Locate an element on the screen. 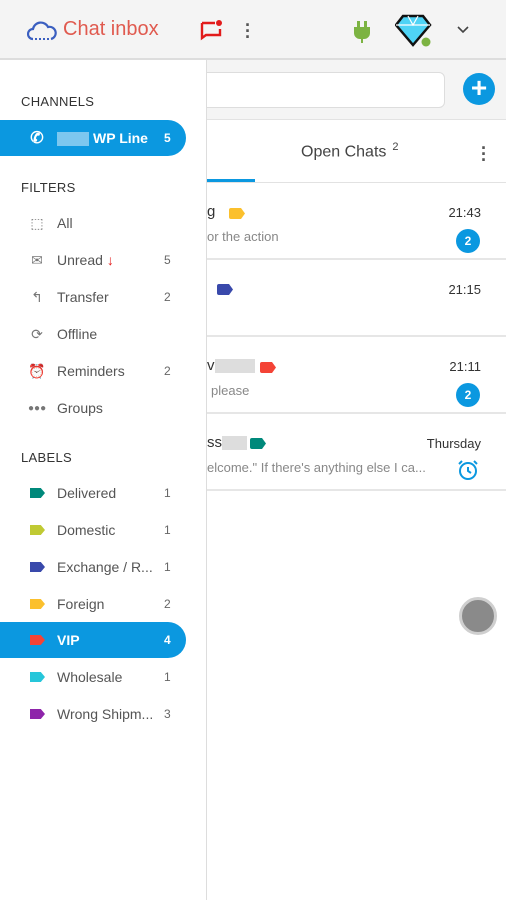 The width and height of the screenshot is (506, 900). chat-preview: or the action is located at coordinates (243, 236).